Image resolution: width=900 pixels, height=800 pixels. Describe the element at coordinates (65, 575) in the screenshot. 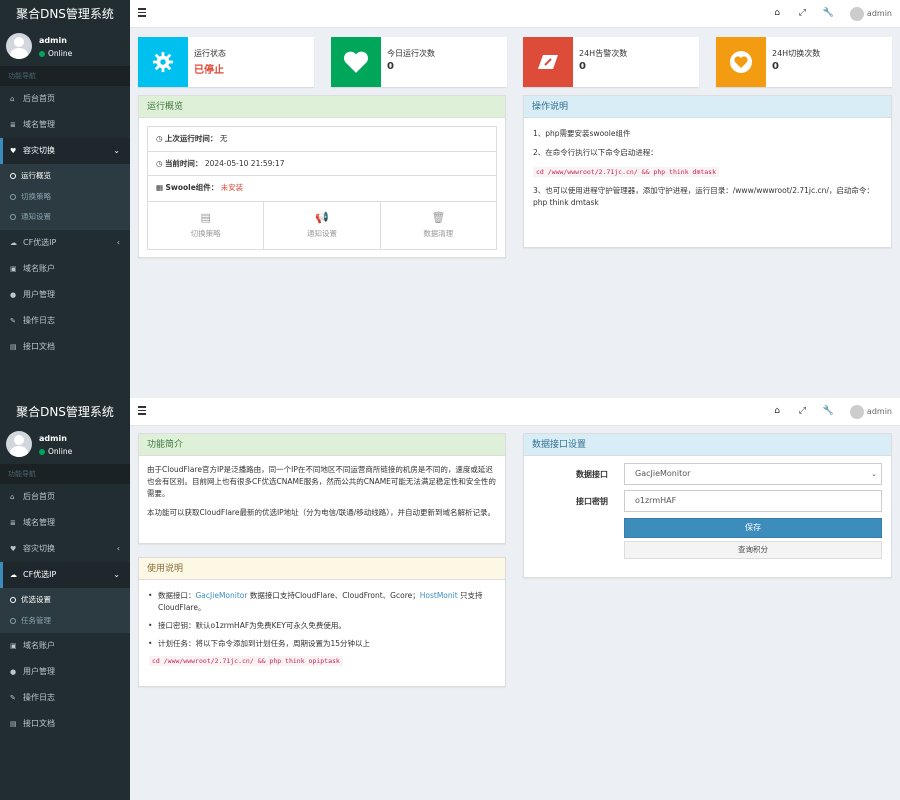

I see `sidebar-item-cf-ip: ☁CF优选IP⌄` at that location.